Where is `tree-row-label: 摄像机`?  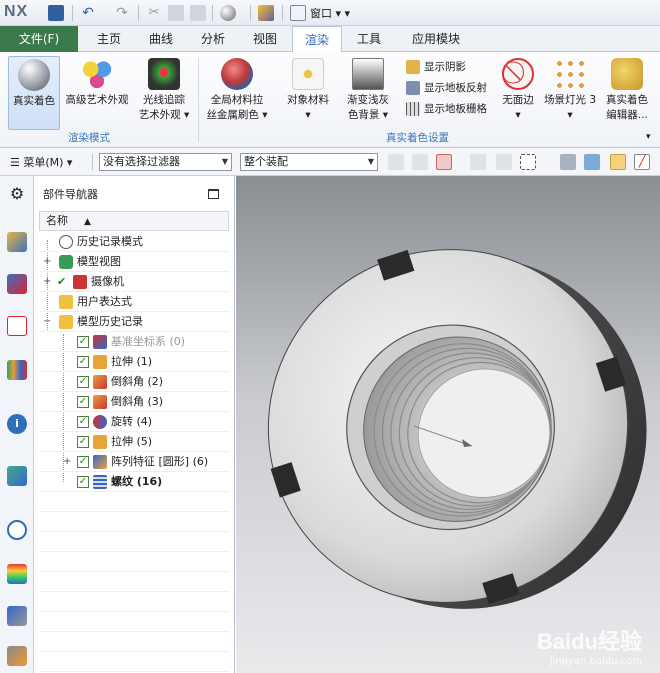
tree-row-label: 摄像机 is located at coordinates (107, 281).